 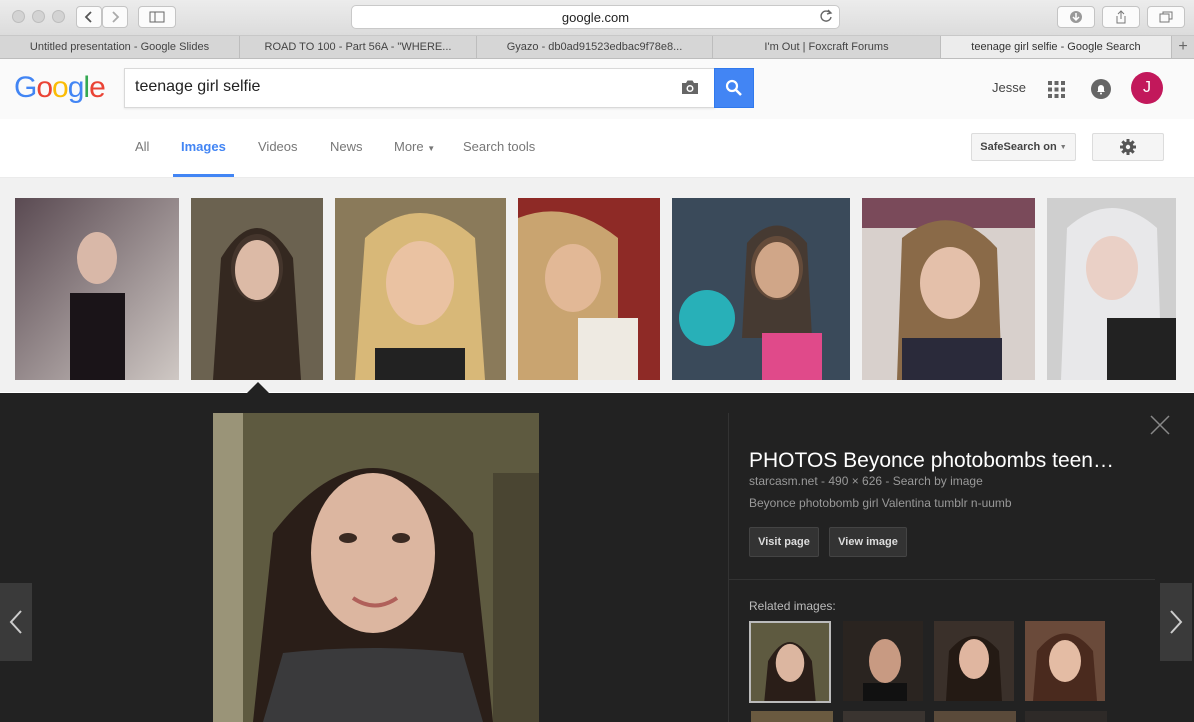 I want to click on next-image-button, so click(x=1176, y=622).